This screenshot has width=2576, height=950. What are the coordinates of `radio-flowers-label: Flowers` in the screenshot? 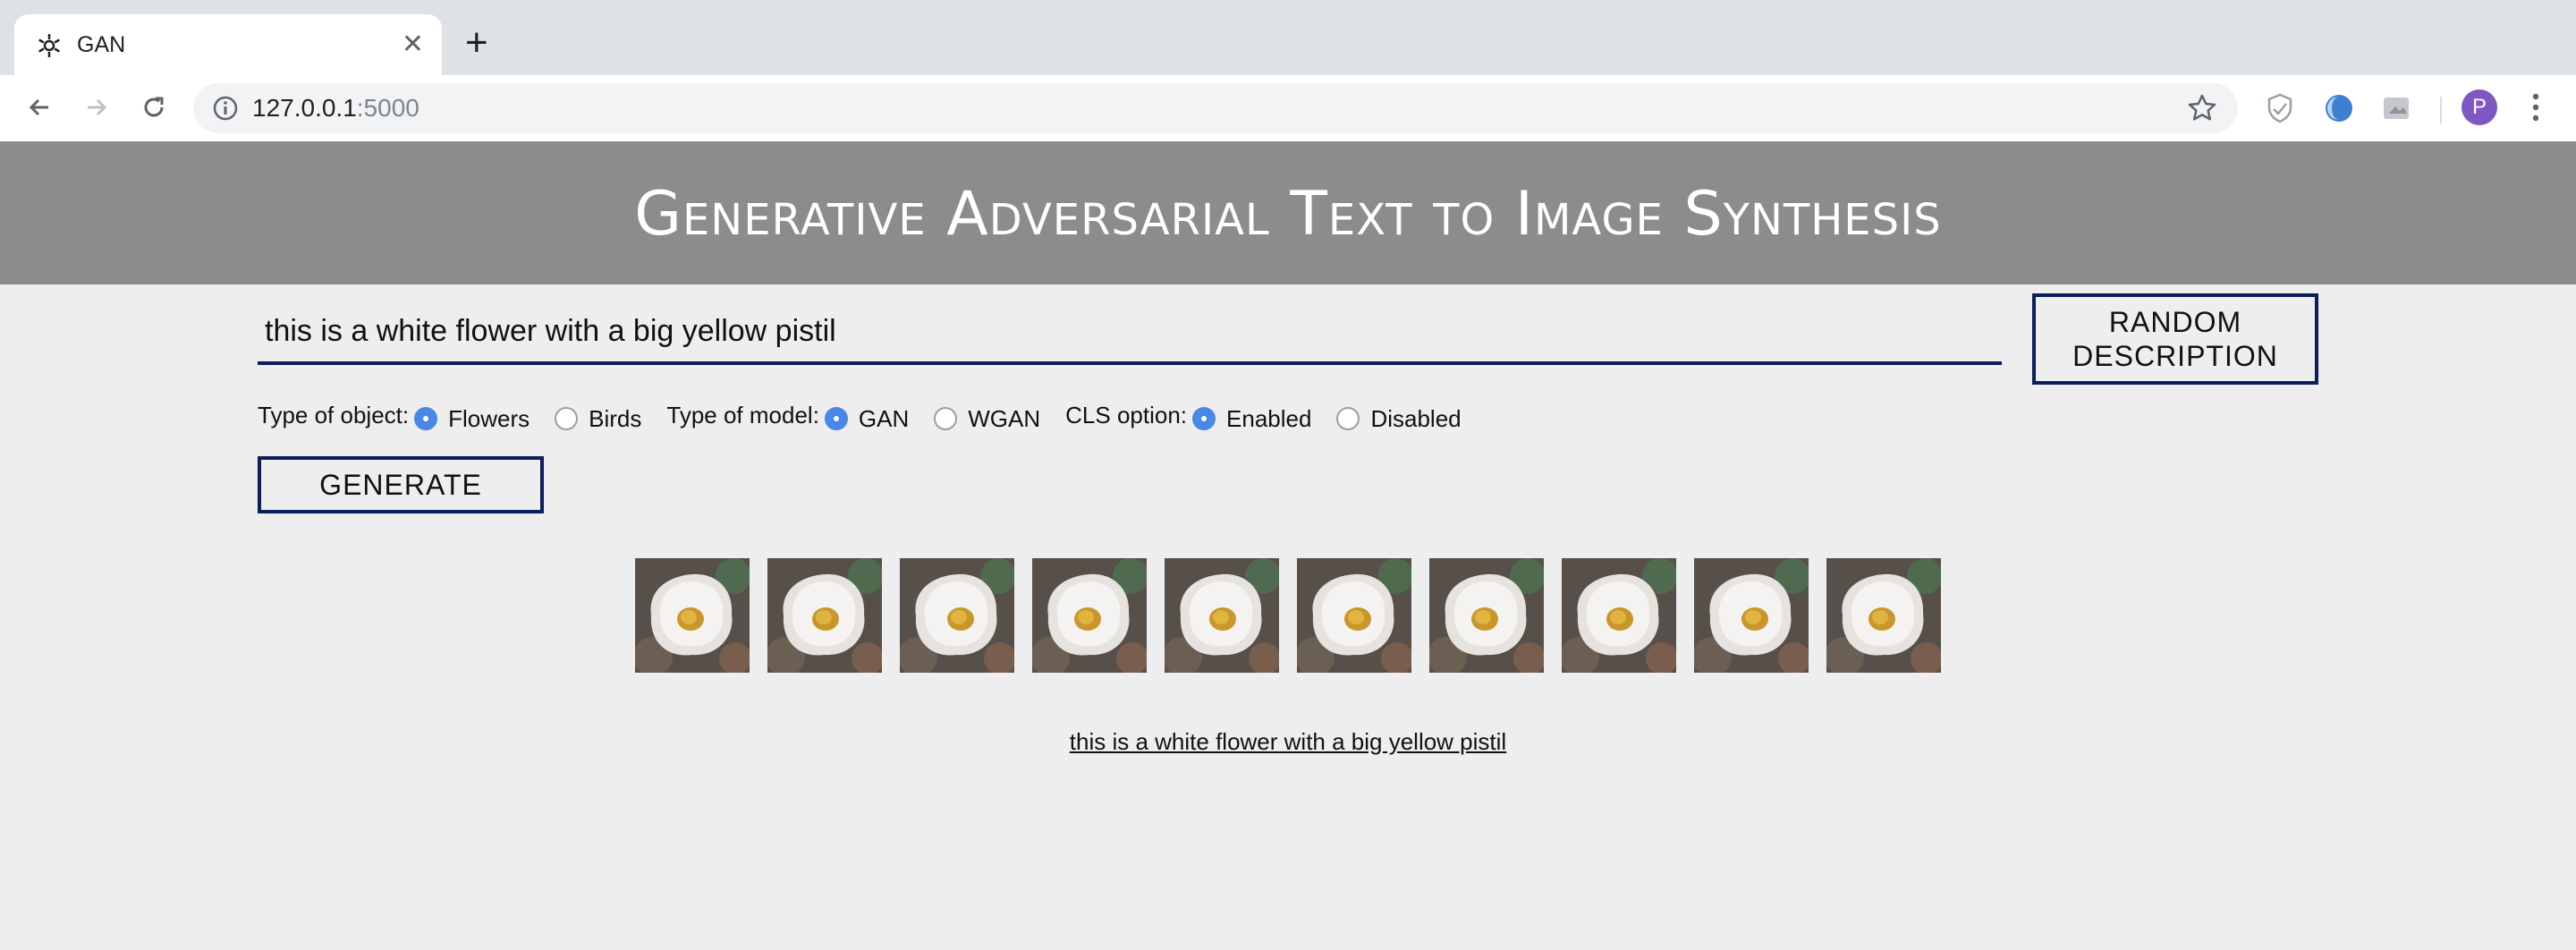 It's located at (489, 419).